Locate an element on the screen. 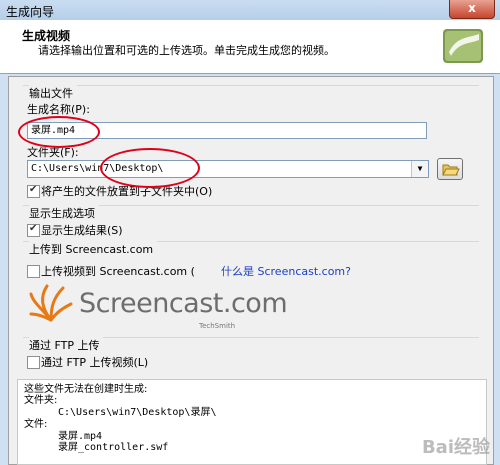  wizard-header: 生成视频 请选择输出位置和可选的上传选项。单击完成生成您的视频。 is located at coordinates (250, 47).